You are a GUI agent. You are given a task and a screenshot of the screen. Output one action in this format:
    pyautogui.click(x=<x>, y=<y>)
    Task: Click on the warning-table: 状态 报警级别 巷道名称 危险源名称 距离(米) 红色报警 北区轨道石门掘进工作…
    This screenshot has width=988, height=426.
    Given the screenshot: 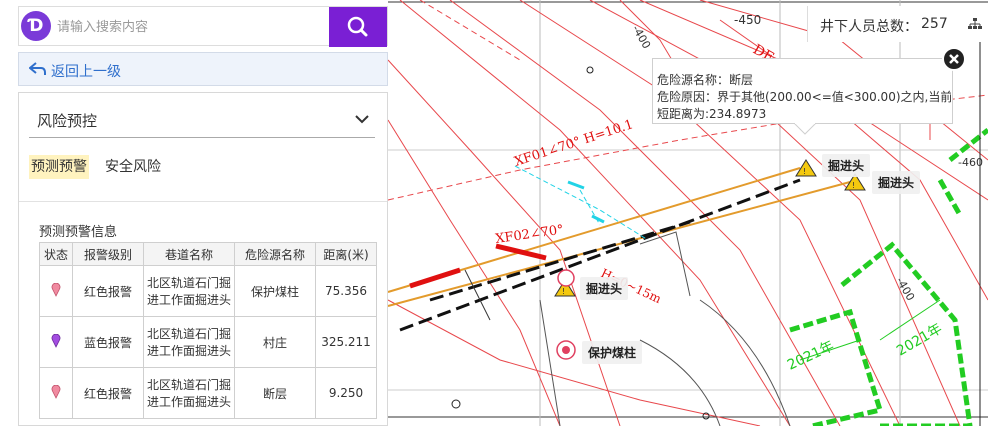 What is the action you would take?
    pyautogui.click(x=208, y=330)
    